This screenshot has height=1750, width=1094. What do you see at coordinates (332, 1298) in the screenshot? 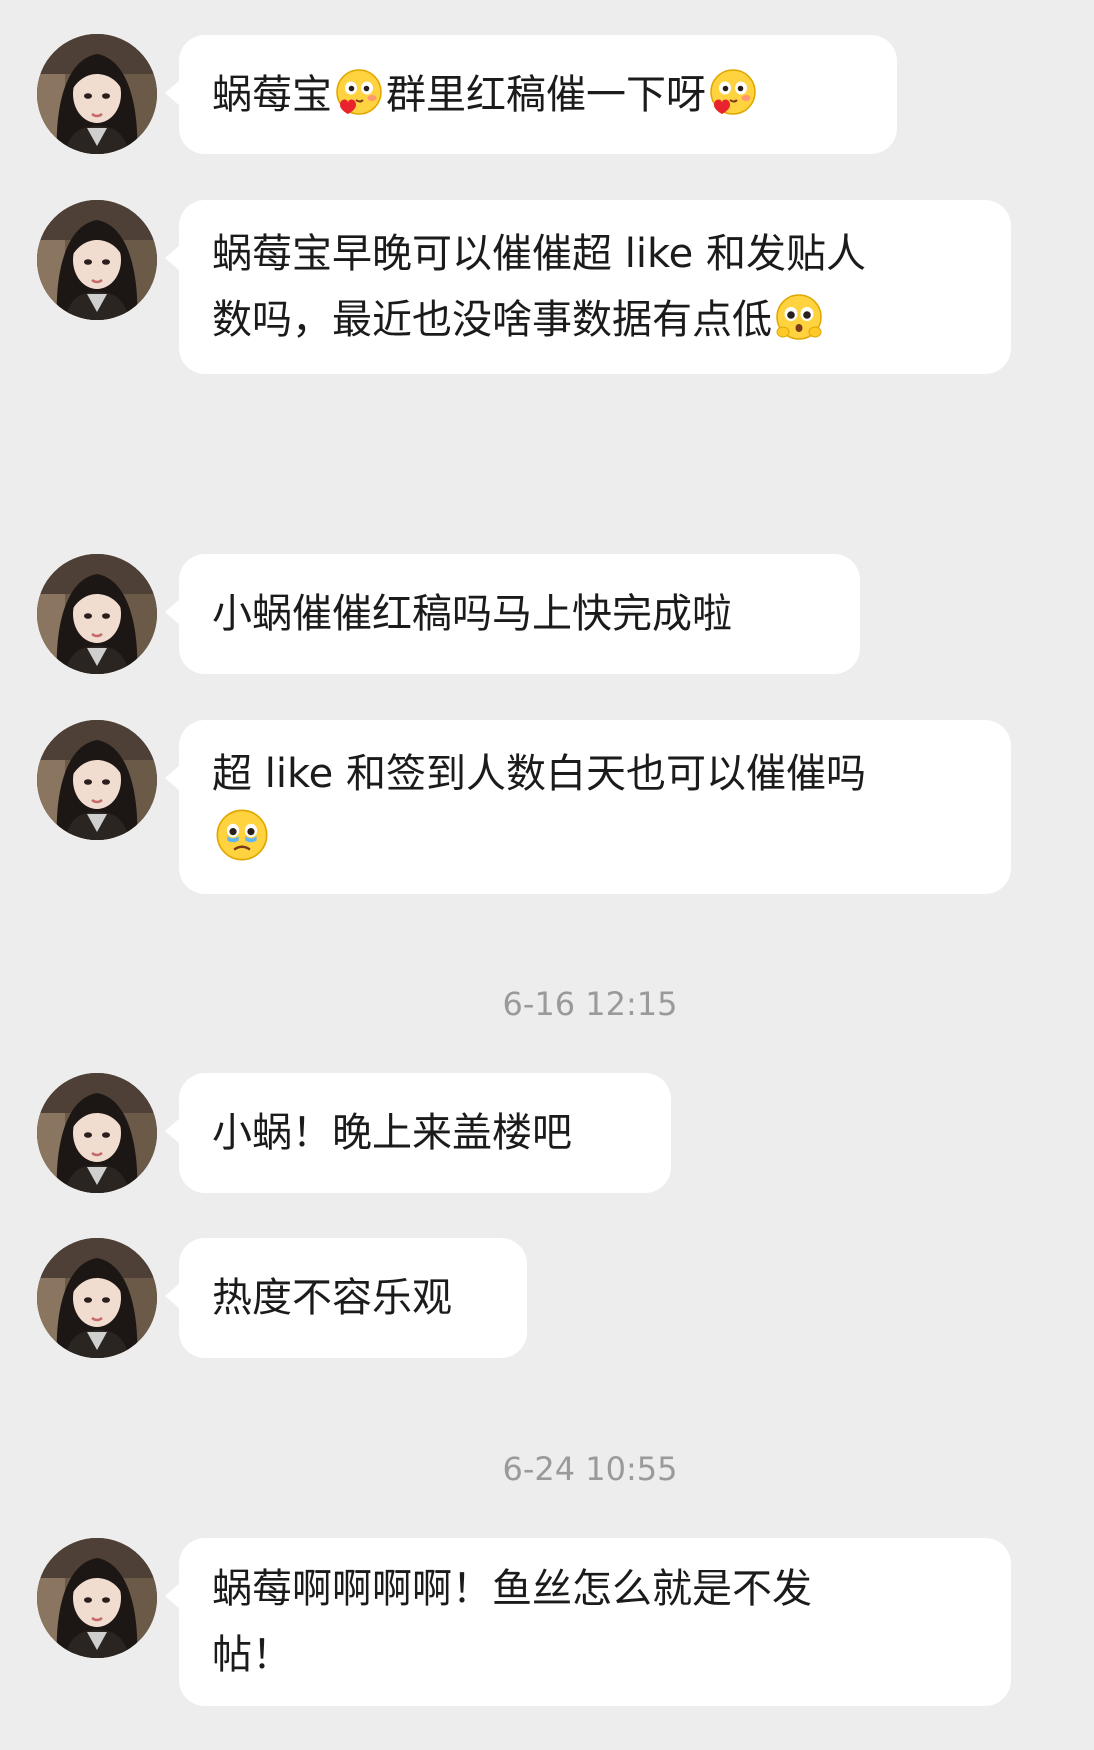
I see `message-text: 热度不容乐观` at bounding box center [332, 1298].